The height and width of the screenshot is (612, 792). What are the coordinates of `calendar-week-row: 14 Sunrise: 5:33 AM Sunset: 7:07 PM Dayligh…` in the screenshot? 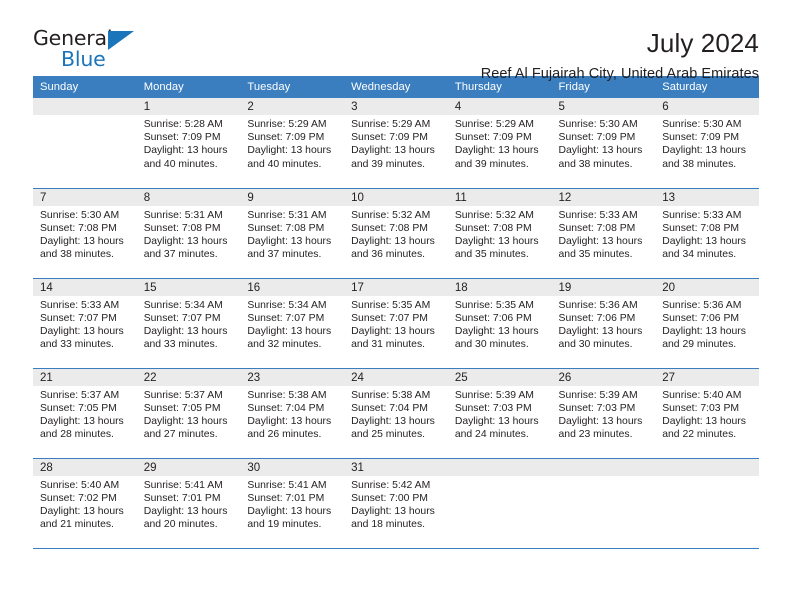 It's located at (396, 323).